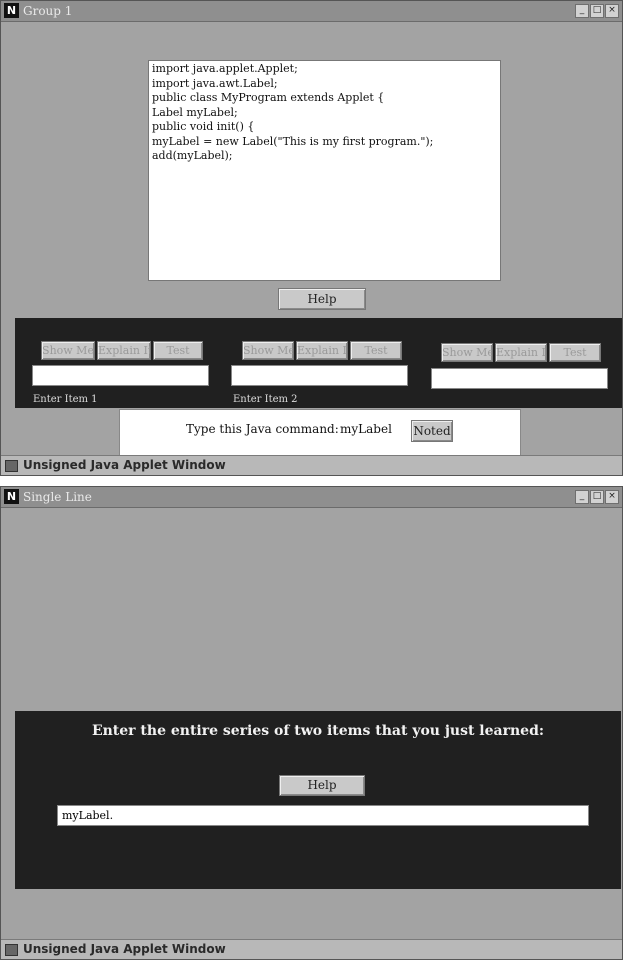 Image resolution: width=623 pixels, height=964 pixels. What do you see at coordinates (215, 83) in the screenshot?
I see `code-line: import java.awt.Label;` at bounding box center [215, 83].